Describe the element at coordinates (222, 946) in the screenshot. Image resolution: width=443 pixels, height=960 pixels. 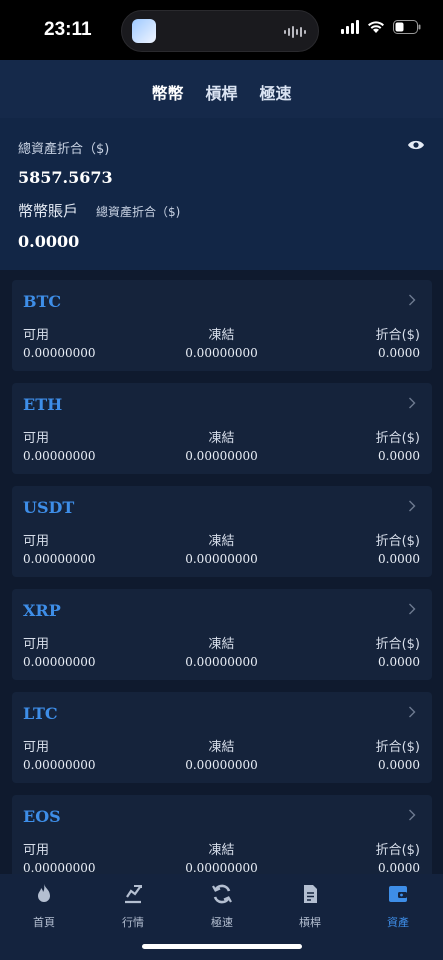
I see `home-indicator` at that location.